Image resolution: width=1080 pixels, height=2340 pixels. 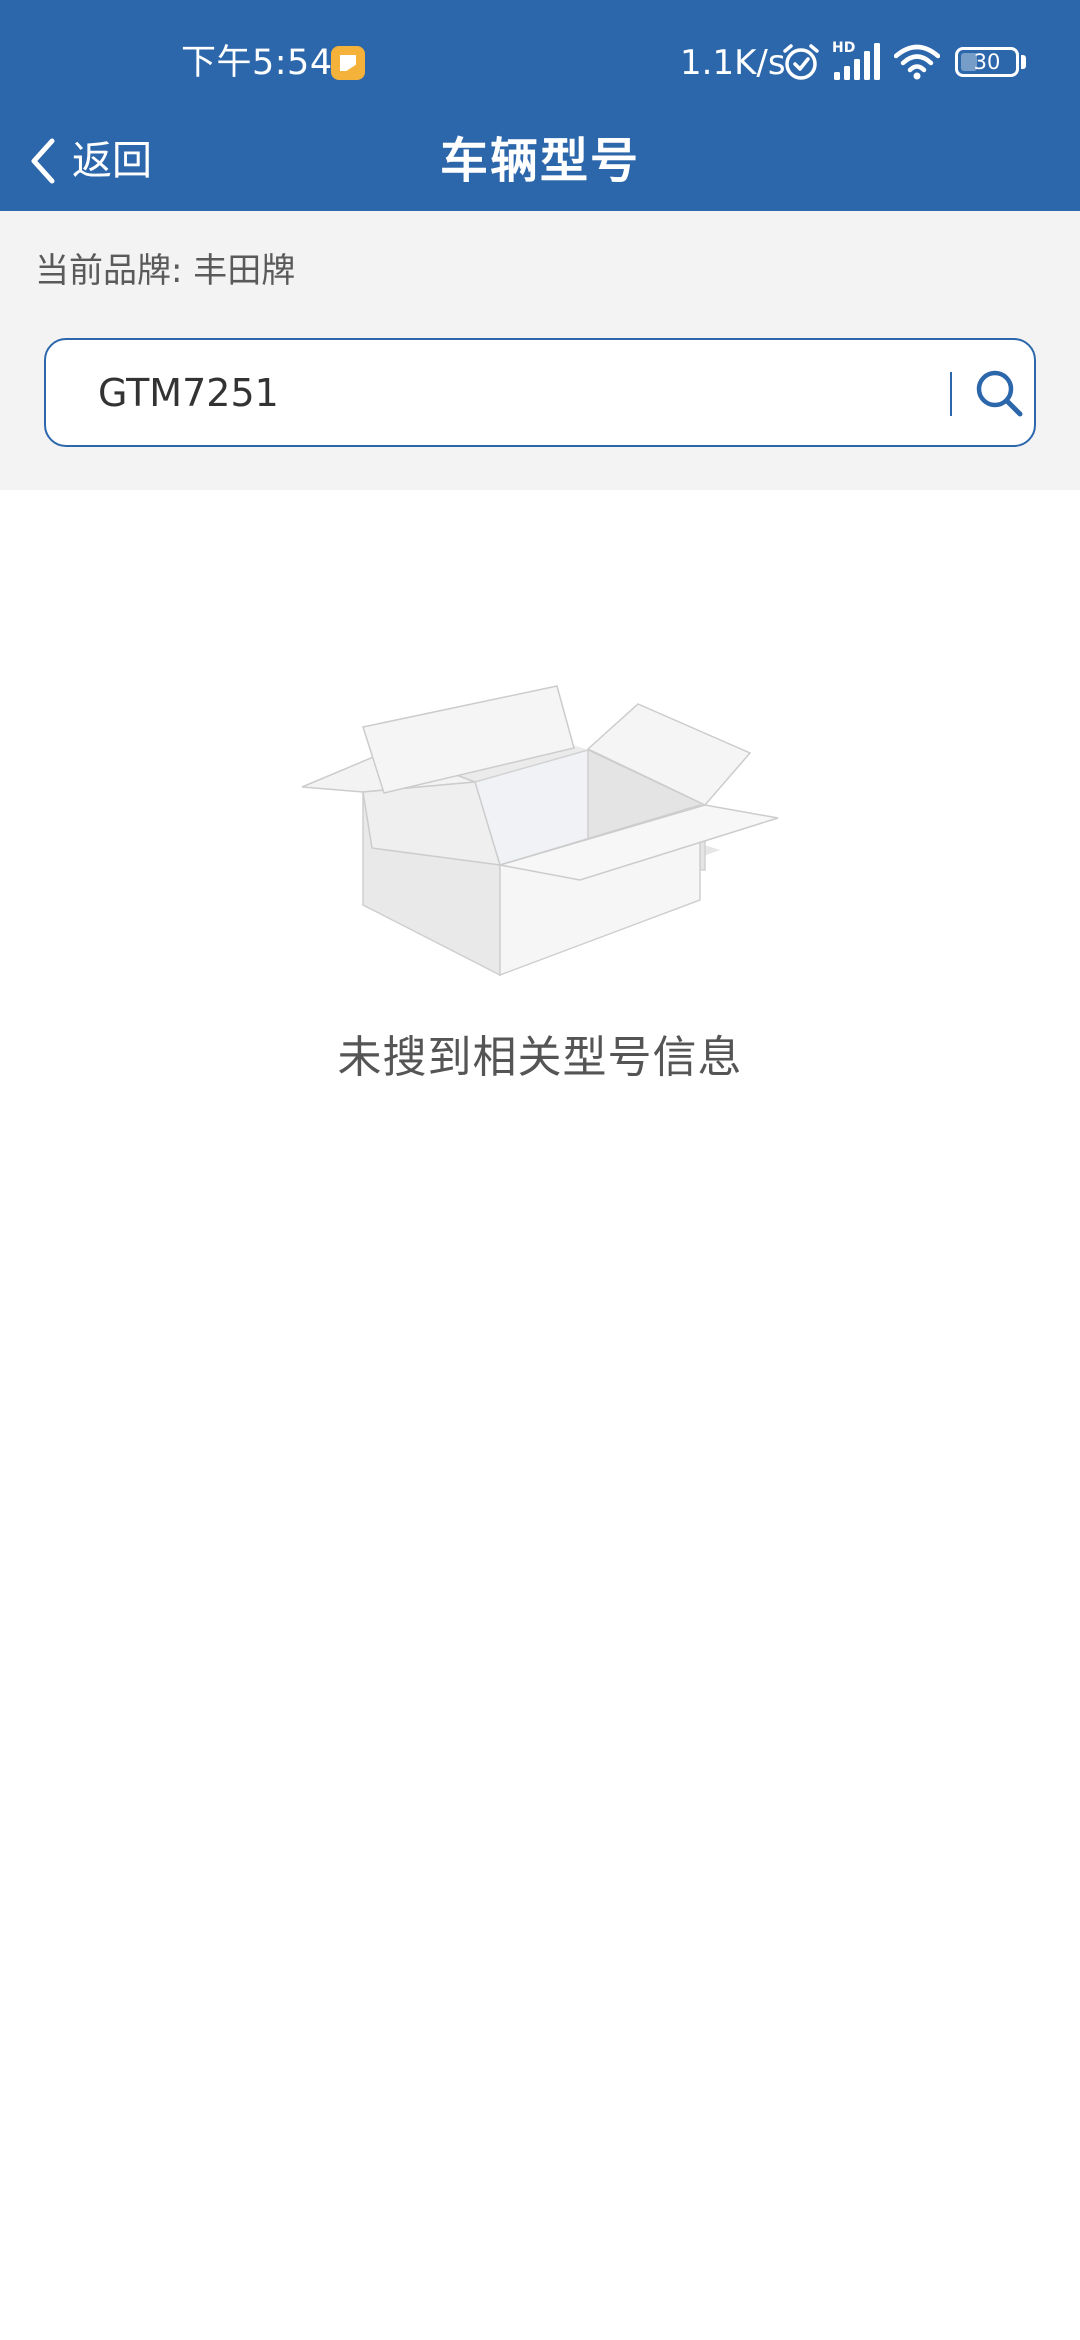 I want to click on status-bar: 下午5:54 1.1K/s HD 30, so click(x=540, y=63).